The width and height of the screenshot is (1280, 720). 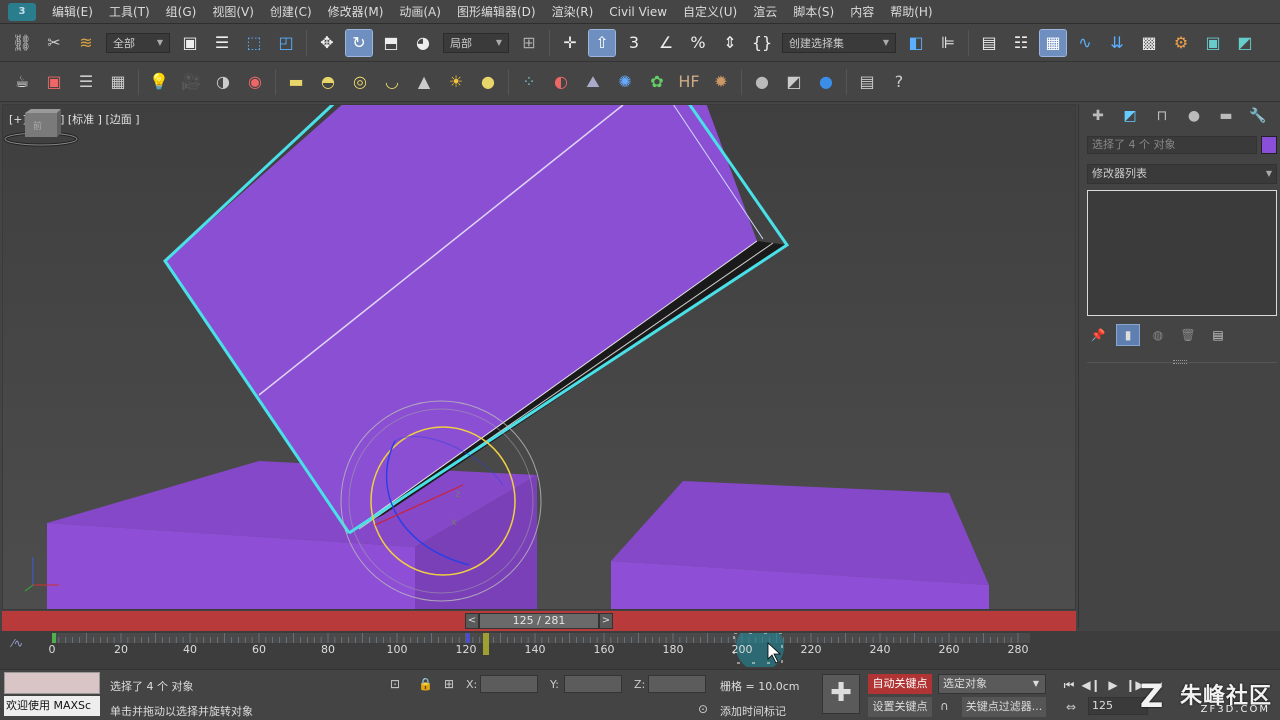 I want to click on list-icon: ☰, so click(x=86, y=82).